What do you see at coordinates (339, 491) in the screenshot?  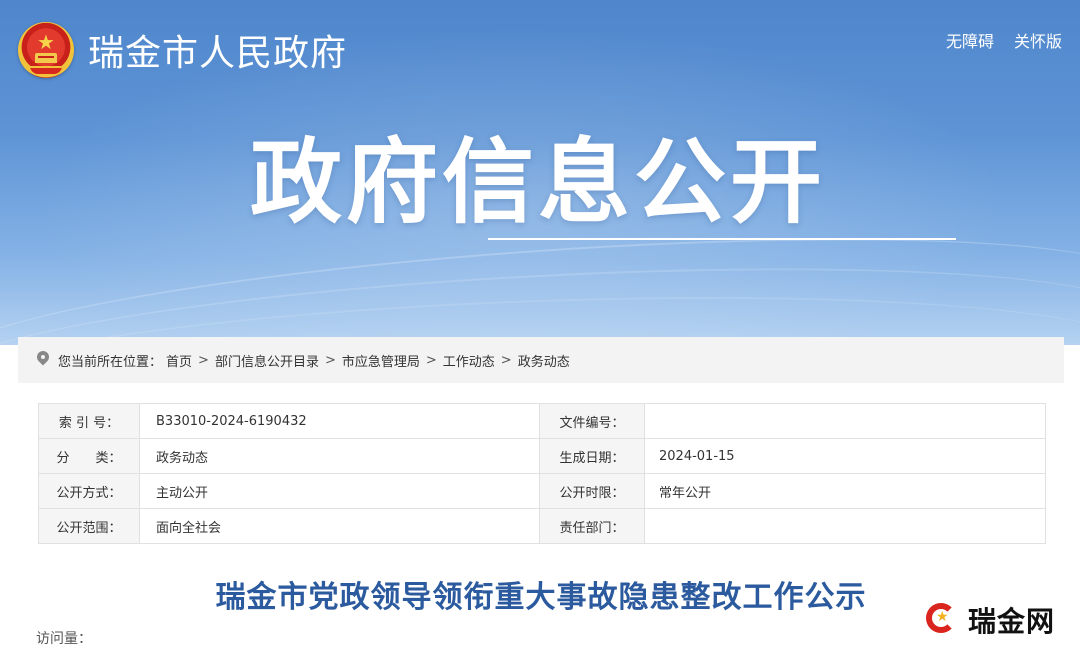 I see `meta-value-disclosure-method: 主动公开` at bounding box center [339, 491].